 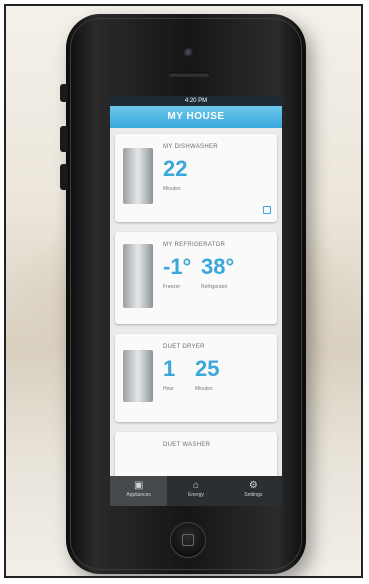 I want to click on home-square-icon, so click(x=188, y=540).